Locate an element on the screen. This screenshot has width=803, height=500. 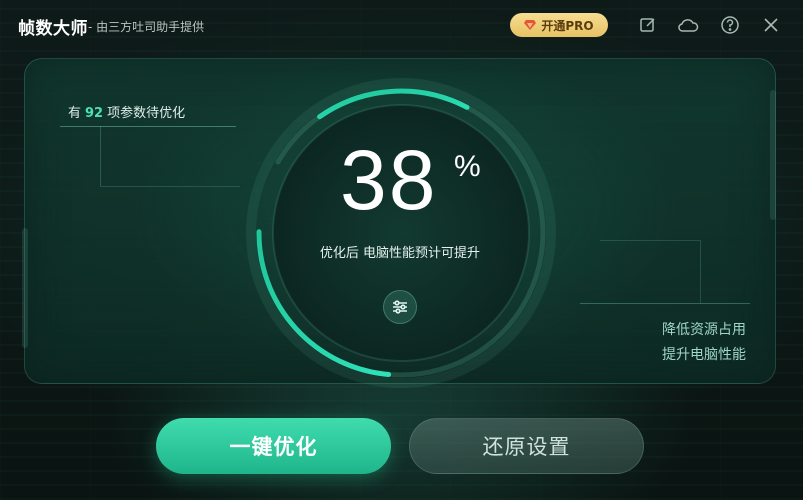
one-click-optimize-button: 一键优化 is located at coordinates (273, 446).